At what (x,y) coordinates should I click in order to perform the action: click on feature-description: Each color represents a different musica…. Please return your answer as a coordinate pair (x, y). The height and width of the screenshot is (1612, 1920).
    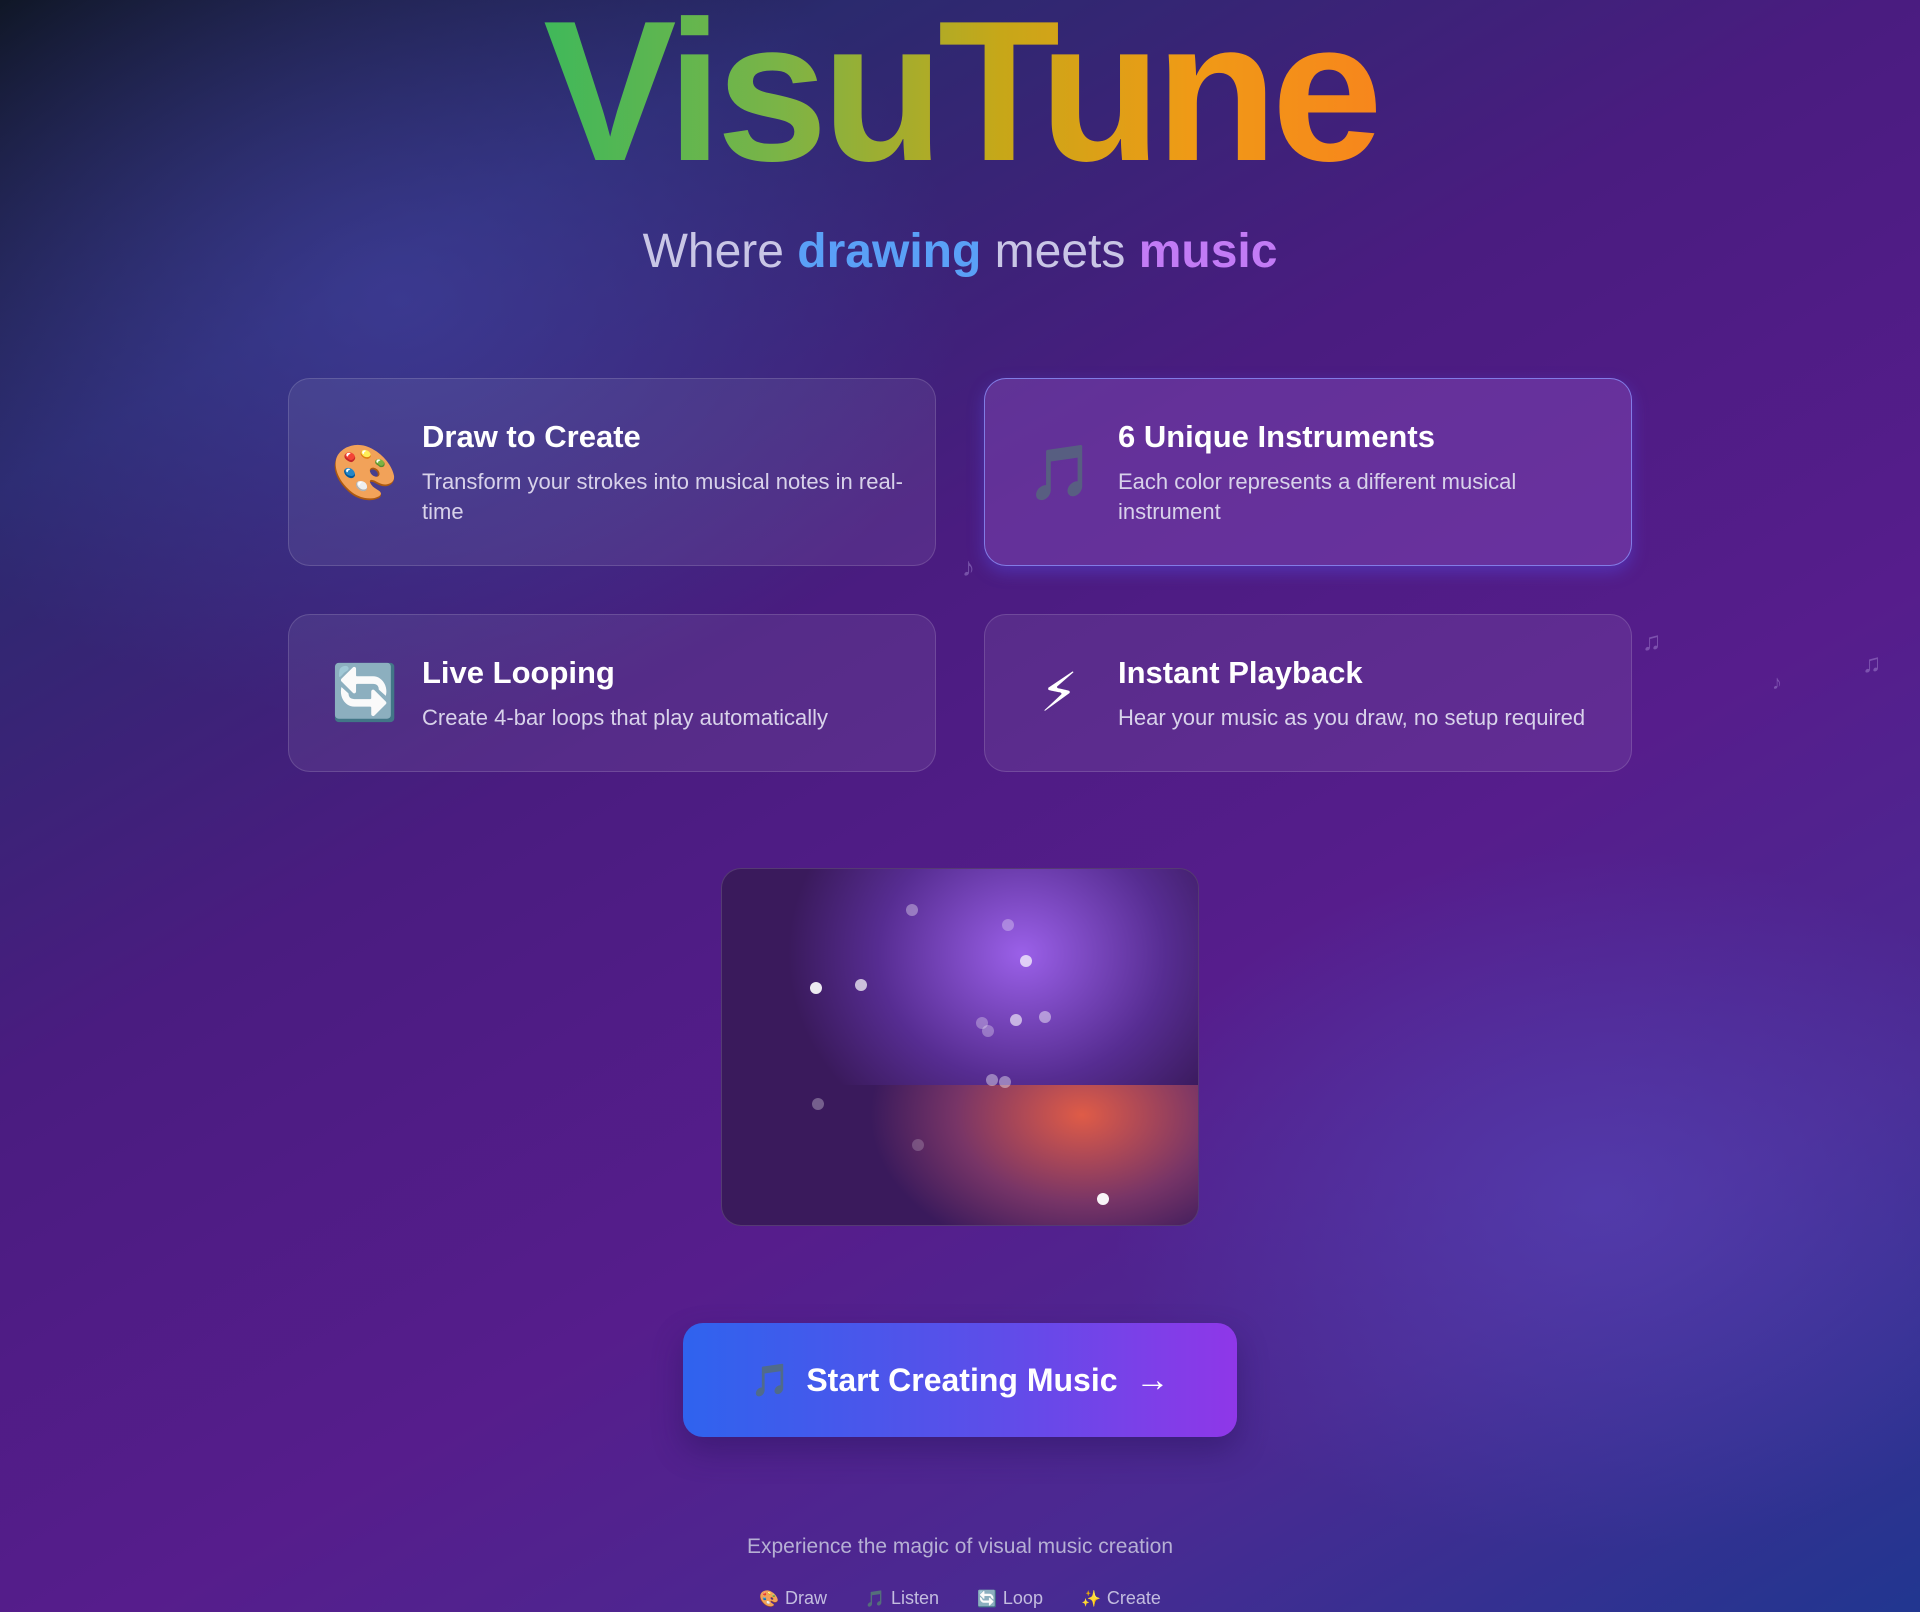
    Looking at the image, I should click on (1317, 496).